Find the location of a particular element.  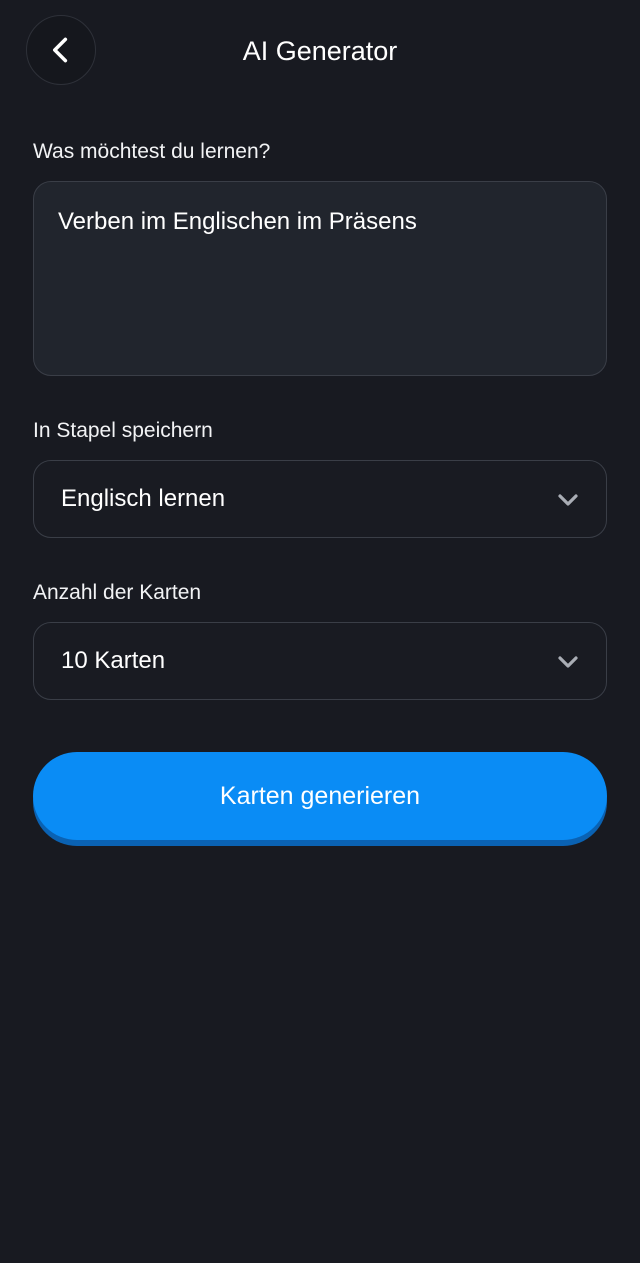

topic-label: Was möchtest du lernen? is located at coordinates (152, 151).